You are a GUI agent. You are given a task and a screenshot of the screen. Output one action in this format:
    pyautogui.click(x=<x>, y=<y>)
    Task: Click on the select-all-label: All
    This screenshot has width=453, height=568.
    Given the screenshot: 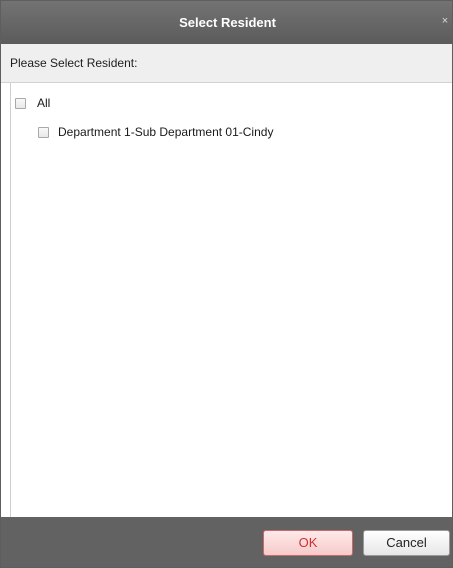 What is the action you would take?
    pyautogui.click(x=43, y=103)
    